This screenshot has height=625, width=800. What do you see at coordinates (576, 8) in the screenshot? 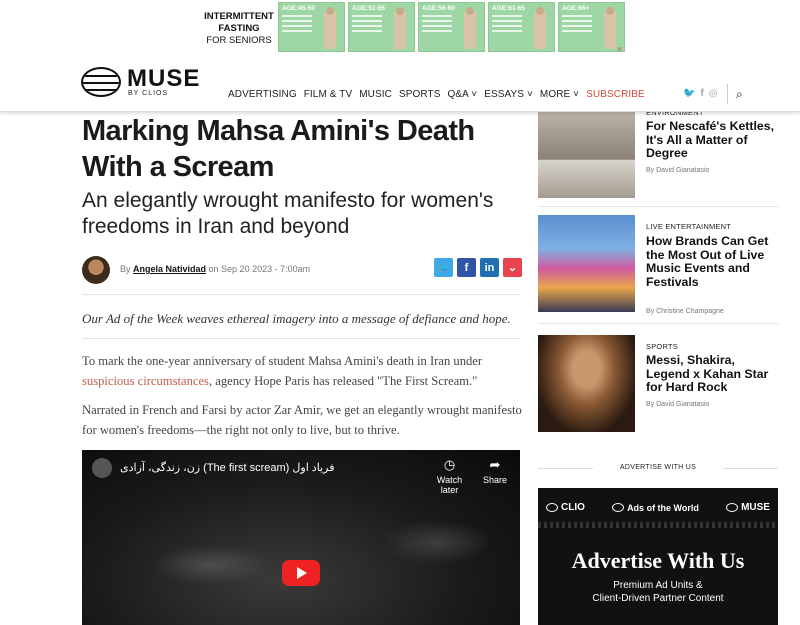
I see `ad-tile-age: AGE:66+` at bounding box center [576, 8].